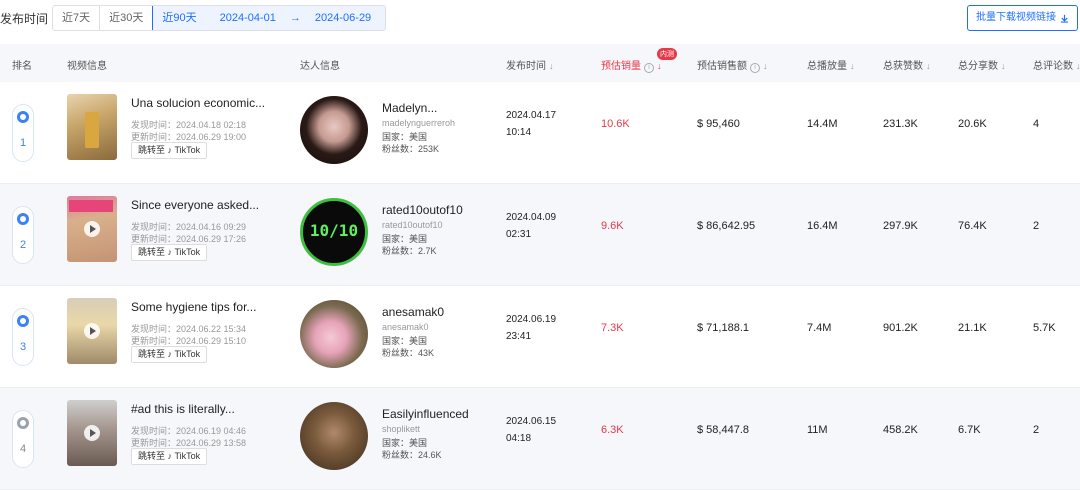 The image size is (1080, 490). Describe the element at coordinates (23, 245) in the screenshot. I see `rank-number: 2` at that location.